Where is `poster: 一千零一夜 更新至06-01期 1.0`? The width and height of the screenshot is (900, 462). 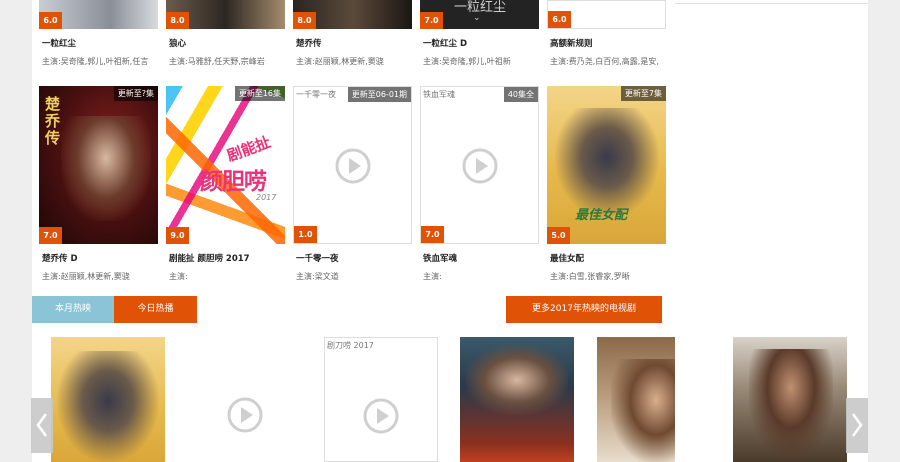 poster: 一千零一夜 更新至06-01期 1.0 is located at coordinates (352, 165).